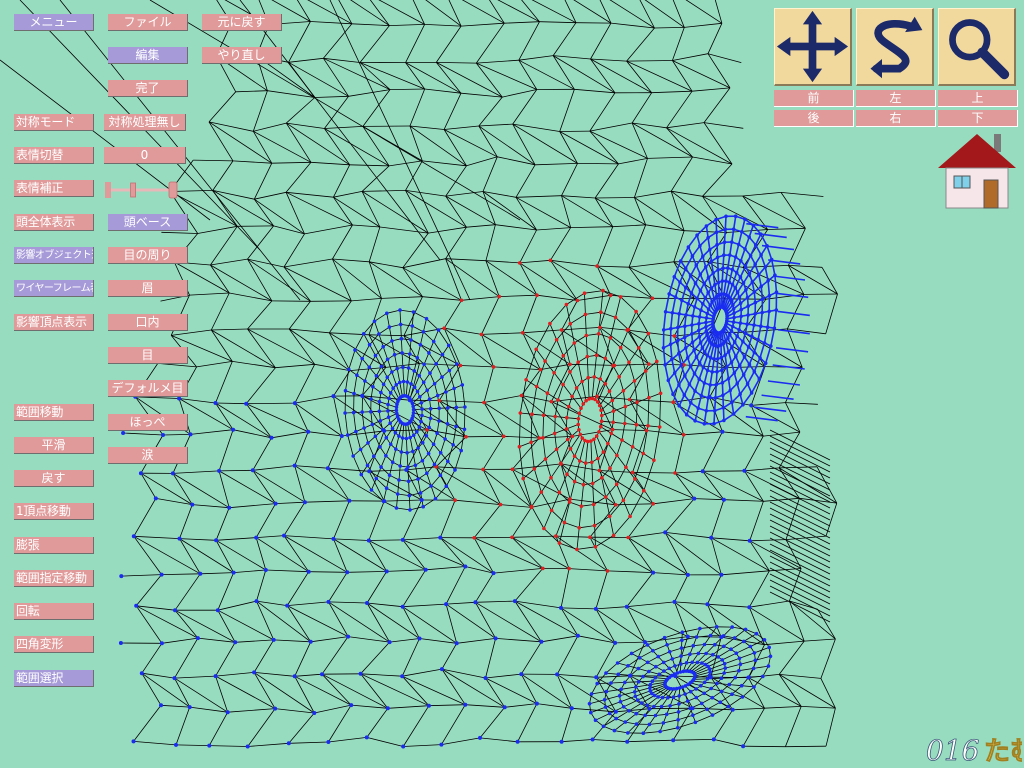 This screenshot has width=1024, height=768. What do you see at coordinates (148, 288) in the screenshot?
I see `eyebrow-button: 眉` at bounding box center [148, 288].